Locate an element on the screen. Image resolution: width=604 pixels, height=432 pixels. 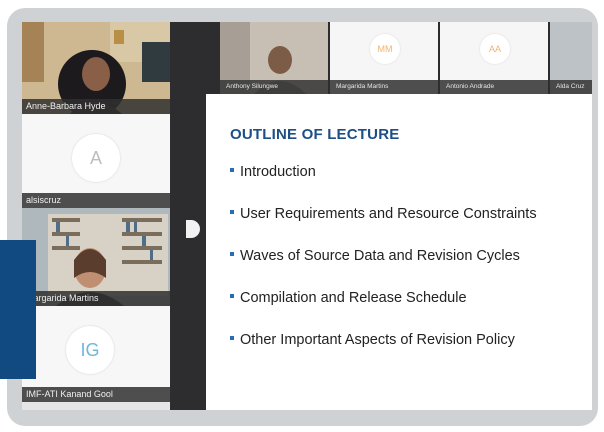
participant-name: Anne-Barbara Hyde is located at coordinates (96, 106).